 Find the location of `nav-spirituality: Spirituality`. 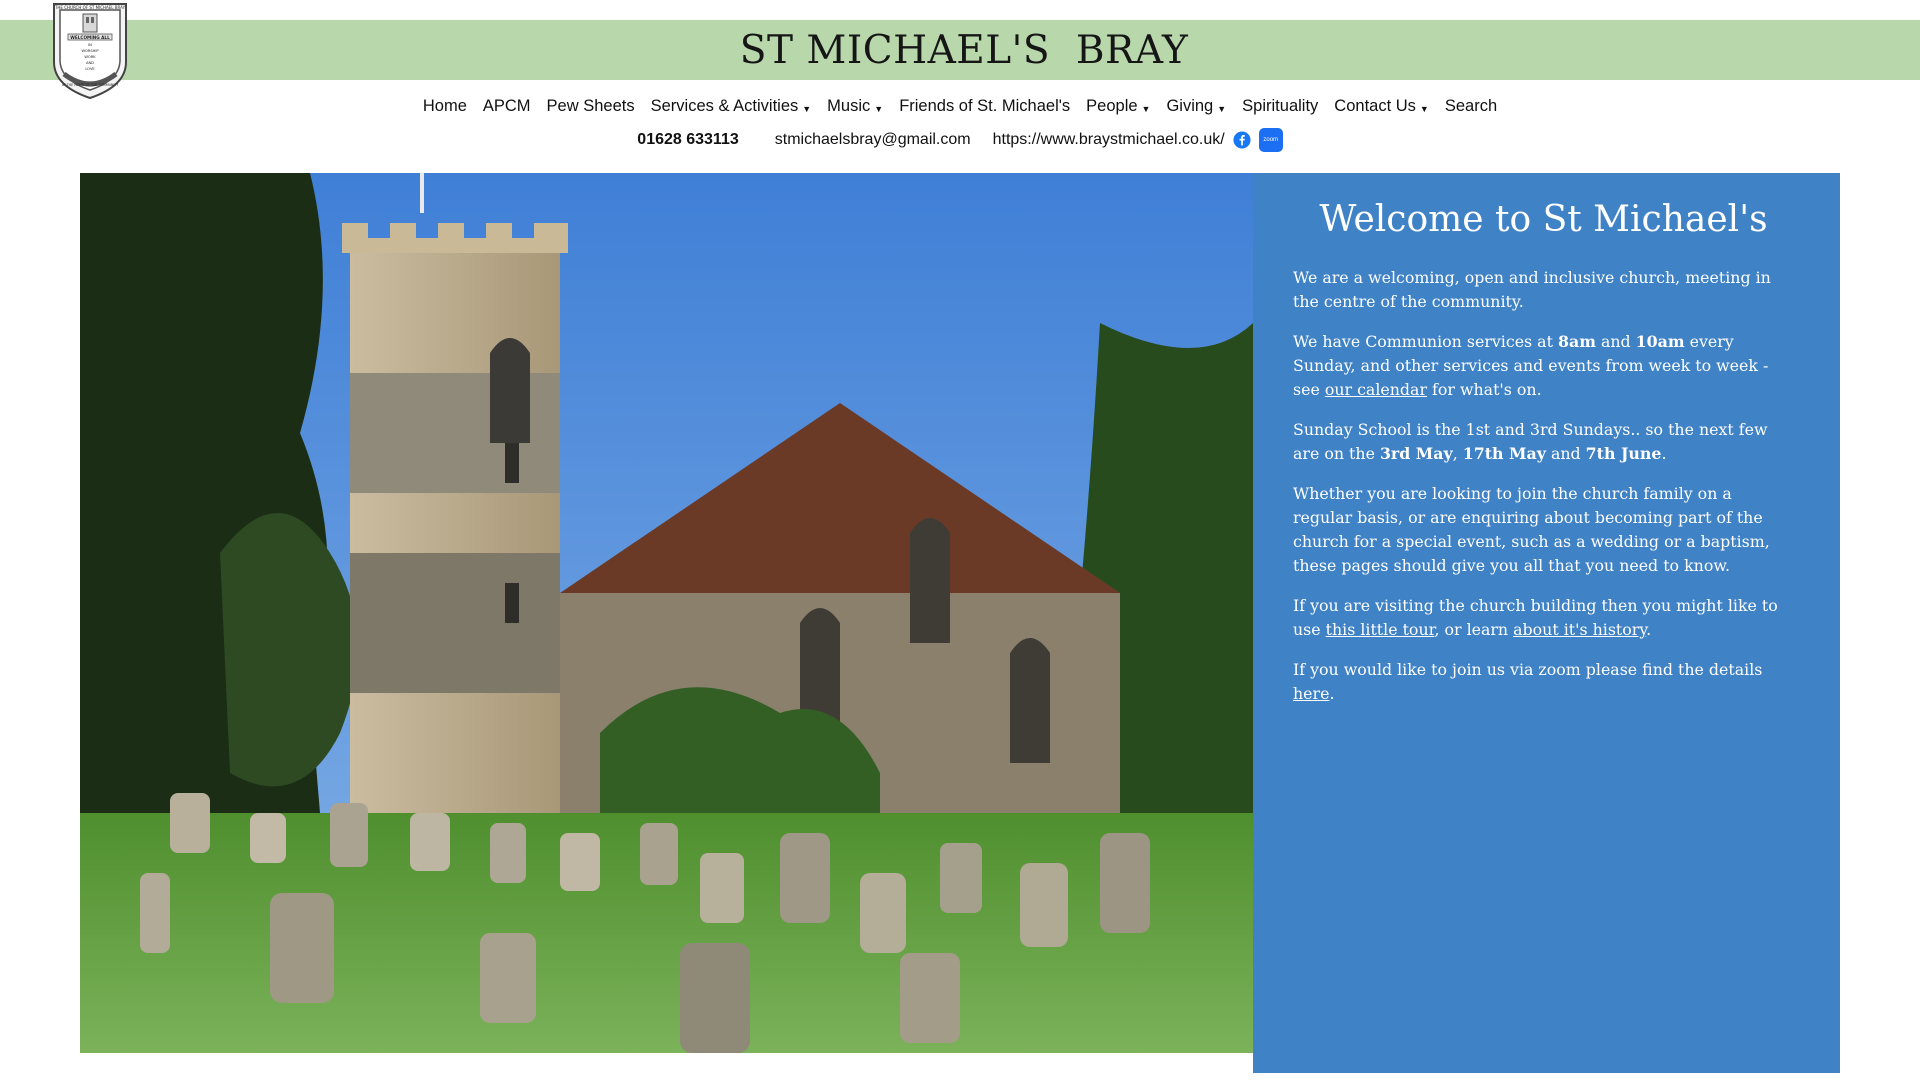

nav-spirituality: Spirituality is located at coordinates (1280, 106).